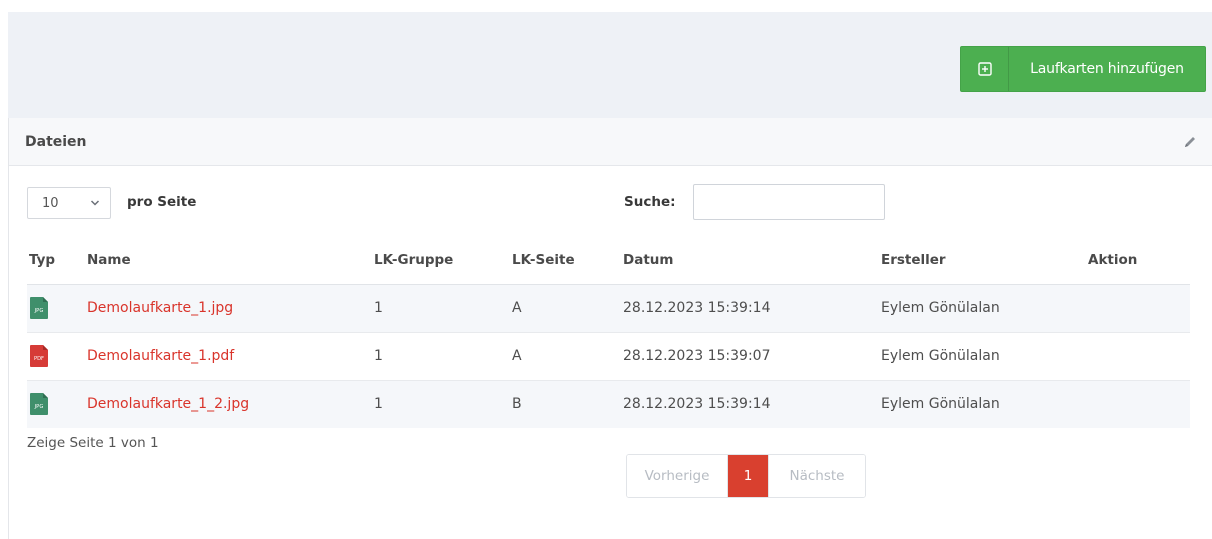 The image size is (1212, 539). I want to click on per-page-label: pro Seite, so click(162, 202).